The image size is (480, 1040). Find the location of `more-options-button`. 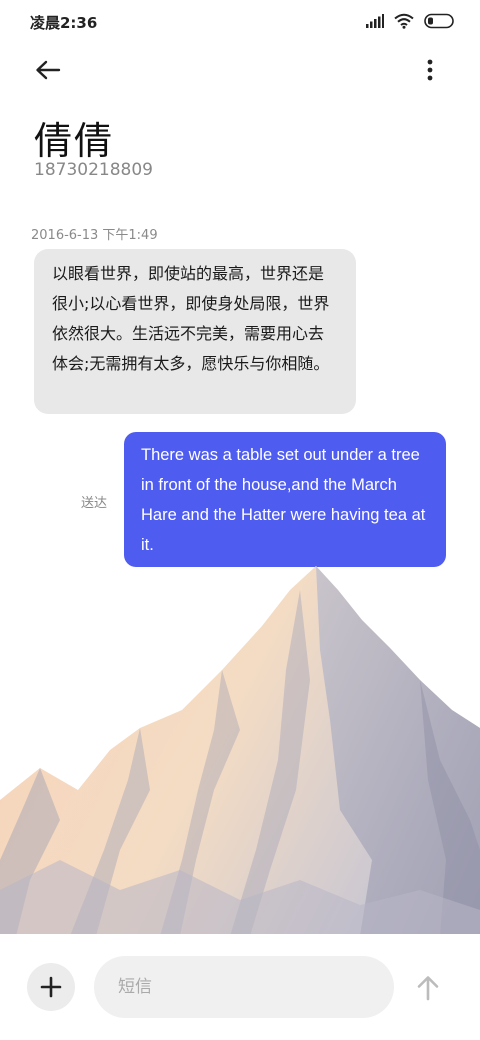

more-options-button is located at coordinates (430, 70).